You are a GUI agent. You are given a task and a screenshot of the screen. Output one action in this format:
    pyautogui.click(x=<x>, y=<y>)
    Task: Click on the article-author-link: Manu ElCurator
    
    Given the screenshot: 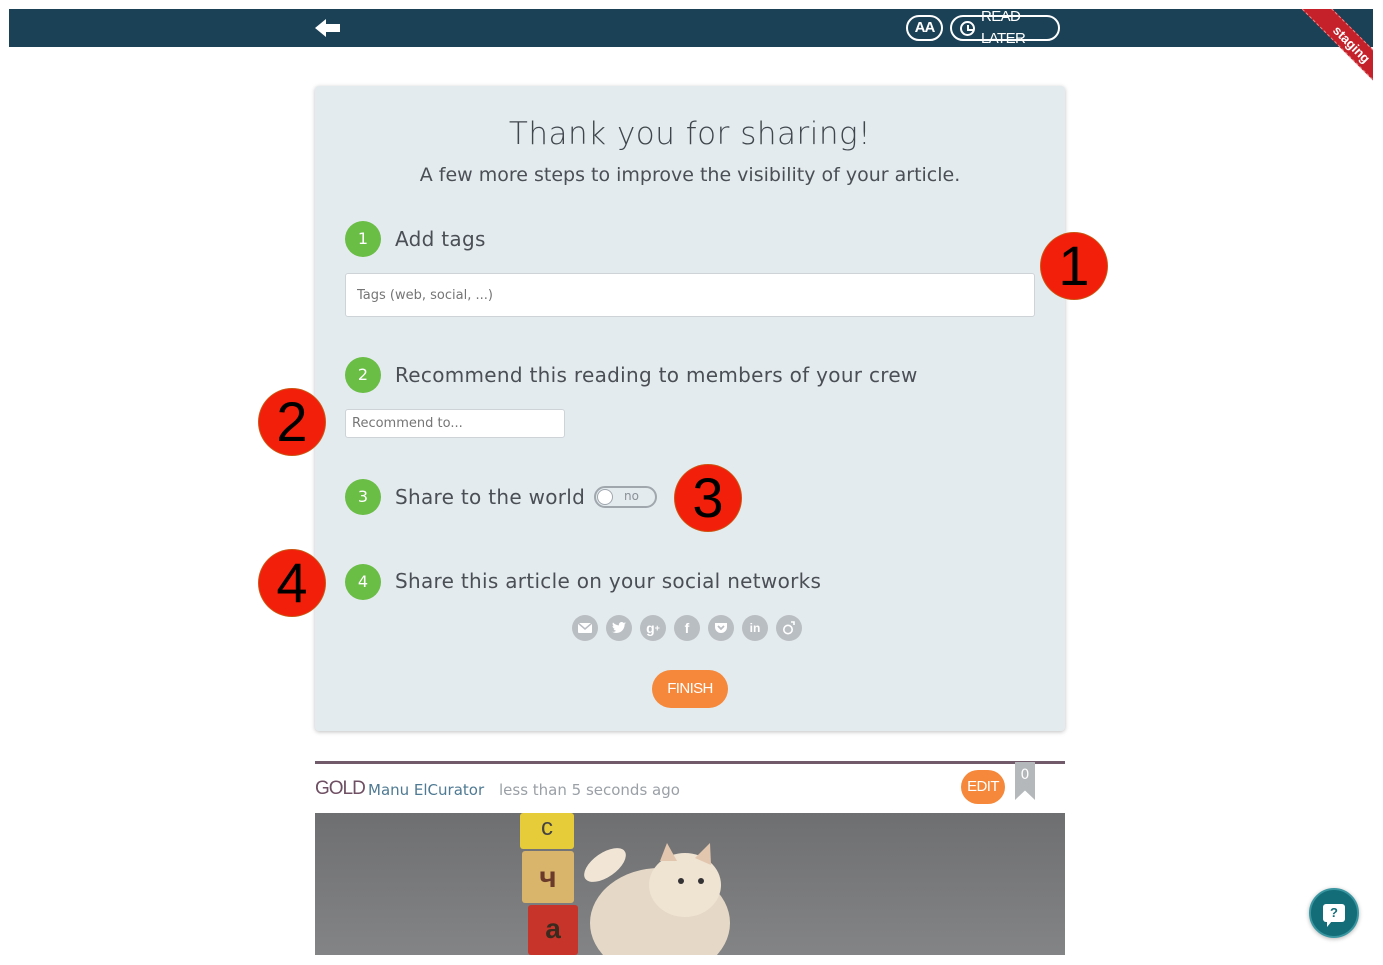 What is the action you would take?
    pyautogui.click(x=426, y=790)
    